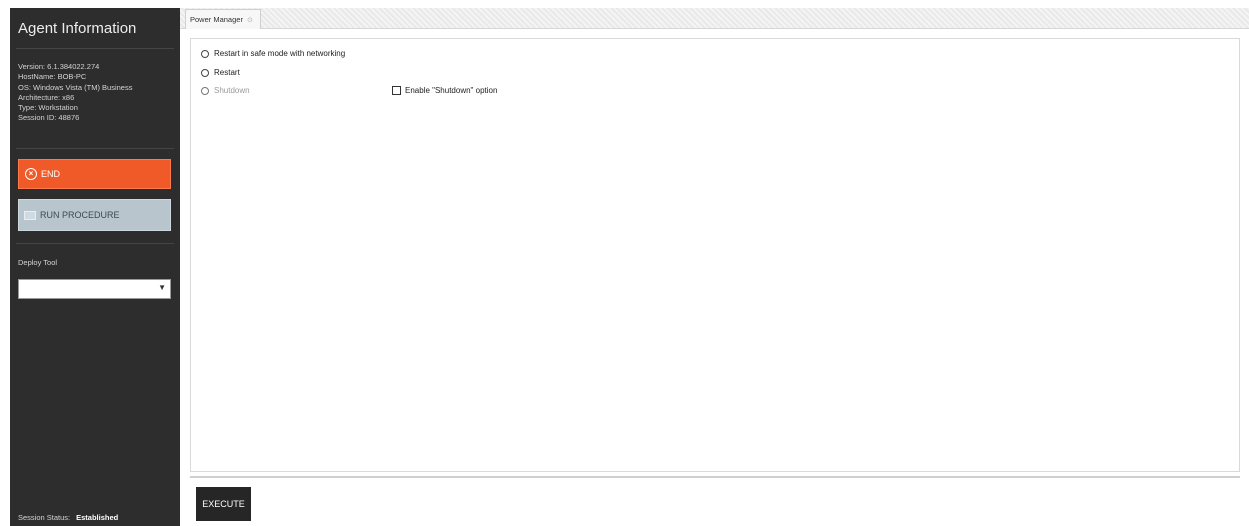 The height and width of the screenshot is (526, 1249). What do you see at coordinates (51, 174) in the screenshot?
I see `end-button-label: END` at bounding box center [51, 174].